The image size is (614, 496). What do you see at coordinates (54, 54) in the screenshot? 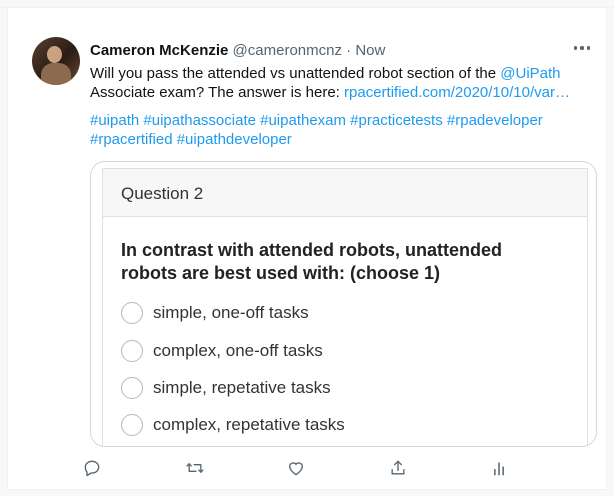
I see `avatar-head-shape` at bounding box center [54, 54].